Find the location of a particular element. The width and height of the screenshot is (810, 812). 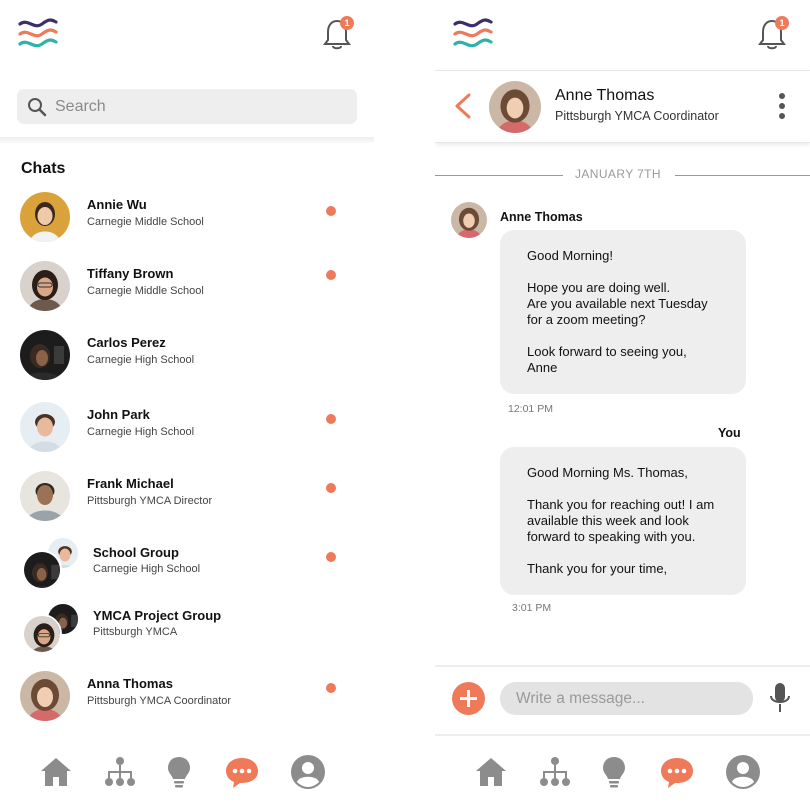

message-time: 12:01 PM is located at coordinates (530, 409).